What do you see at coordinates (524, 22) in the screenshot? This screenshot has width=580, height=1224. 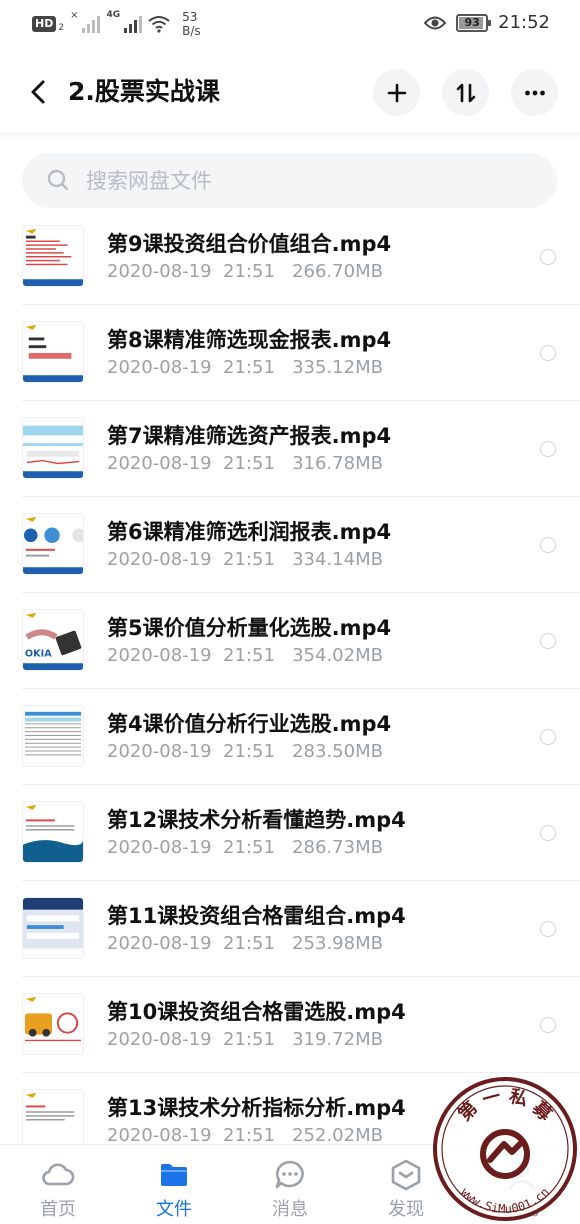 I see `clock: 21:52` at bounding box center [524, 22].